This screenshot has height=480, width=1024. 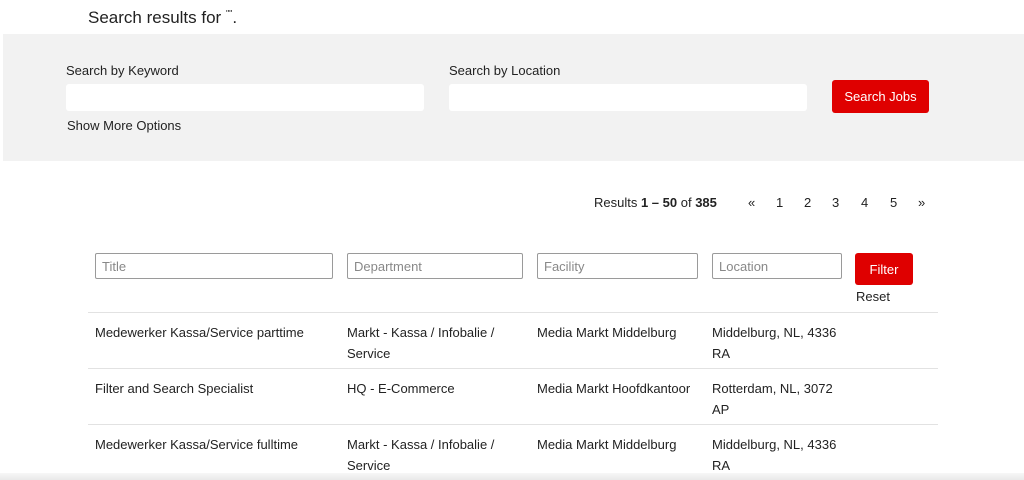 What do you see at coordinates (155, 17) in the screenshot?
I see `heading-text: Search results for` at bounding box center [155, 17].